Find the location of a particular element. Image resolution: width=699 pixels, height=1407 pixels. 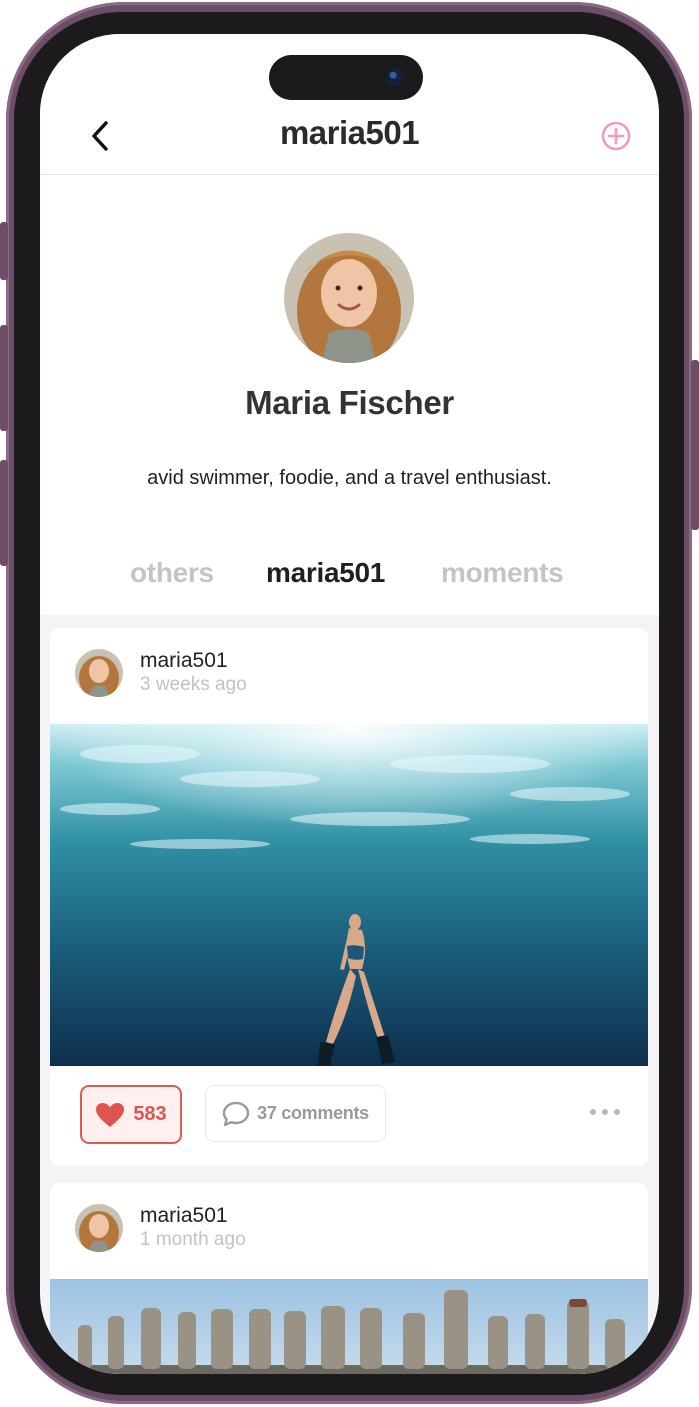

post-photo-moai-statues is located at coordinates (349, 1326).